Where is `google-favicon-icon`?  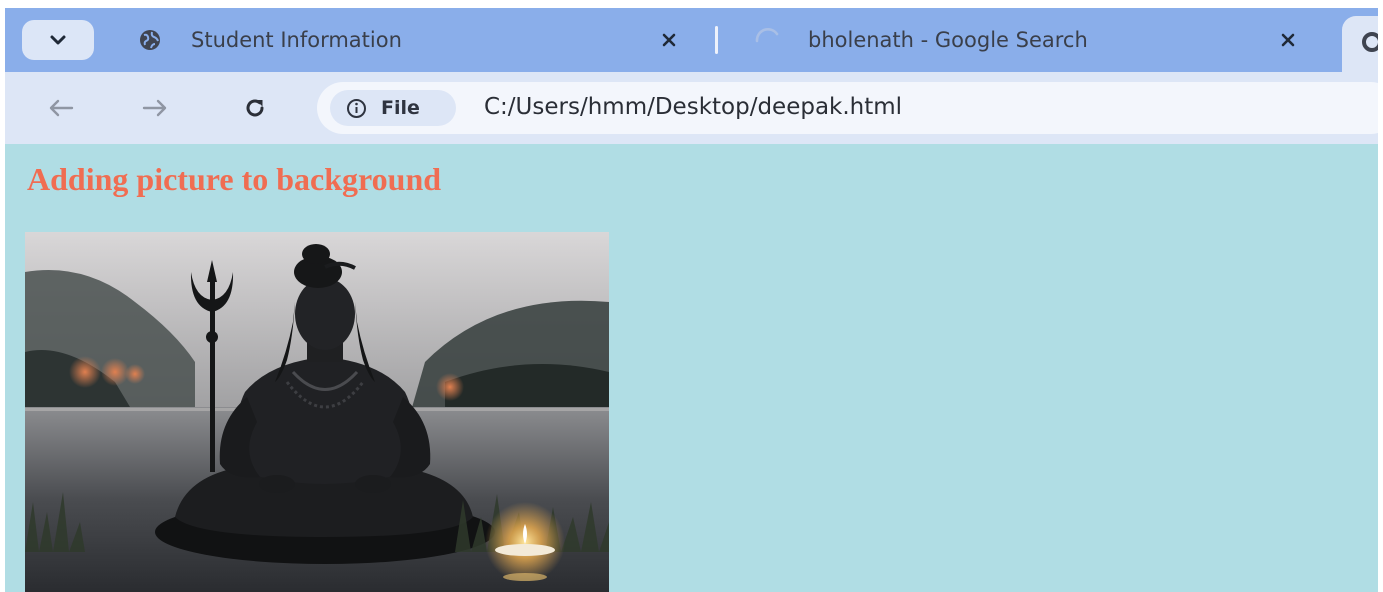
google-favicon-icon is located at coordinates (1370, 42).